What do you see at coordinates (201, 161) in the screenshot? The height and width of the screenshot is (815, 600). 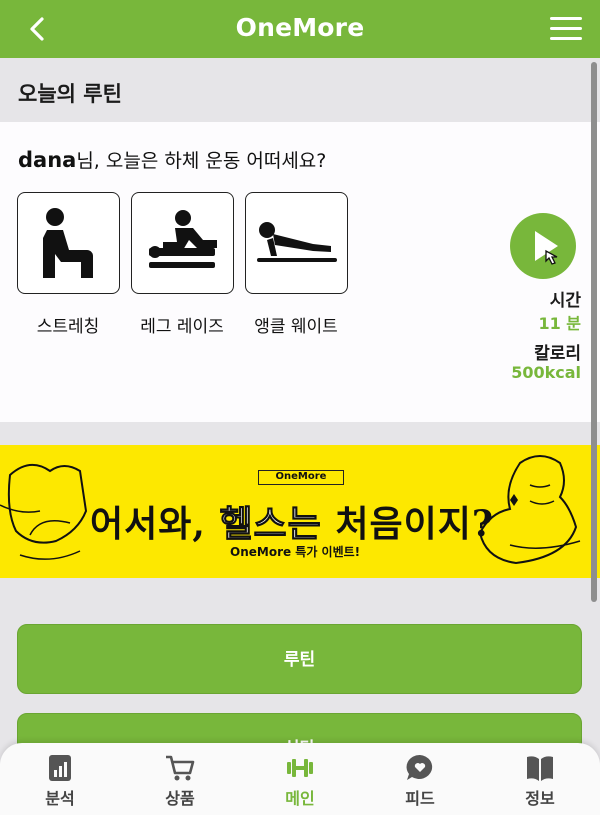 I see `greeting-text: 님, 오늘은 하체 운동 어떠세요?` at bounding box center [201, 161].